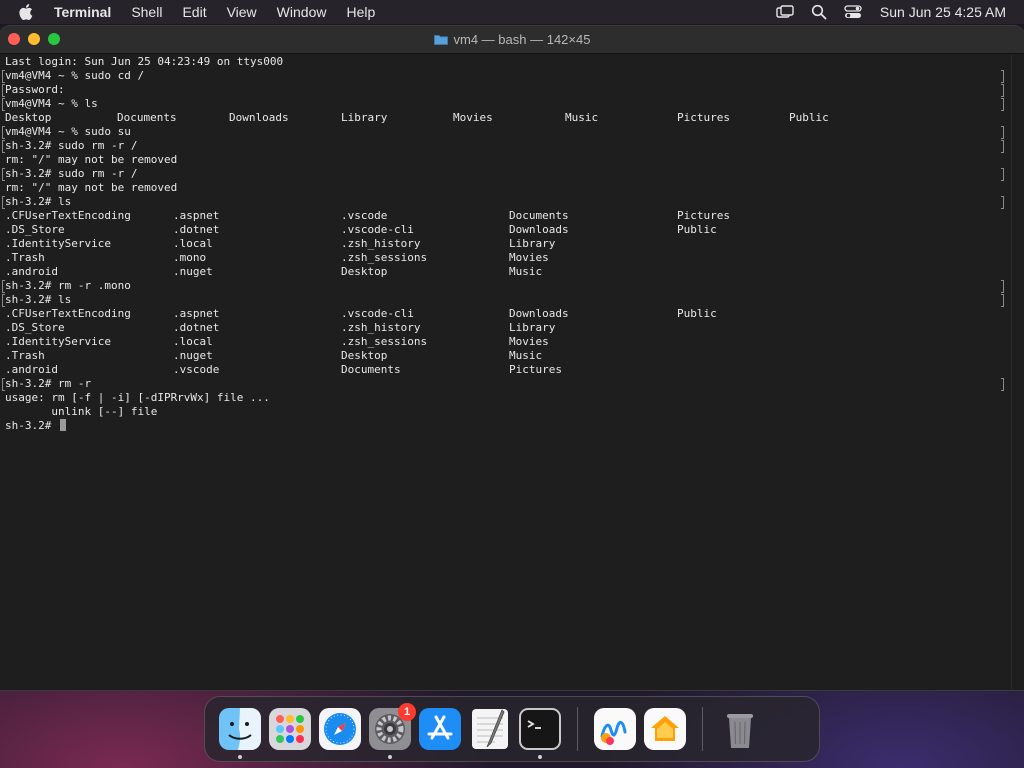  What do you see at coordinates (785, 12) in the screenshot?
I see `screen-mirroring-icon` at bounding box center [785, 12].